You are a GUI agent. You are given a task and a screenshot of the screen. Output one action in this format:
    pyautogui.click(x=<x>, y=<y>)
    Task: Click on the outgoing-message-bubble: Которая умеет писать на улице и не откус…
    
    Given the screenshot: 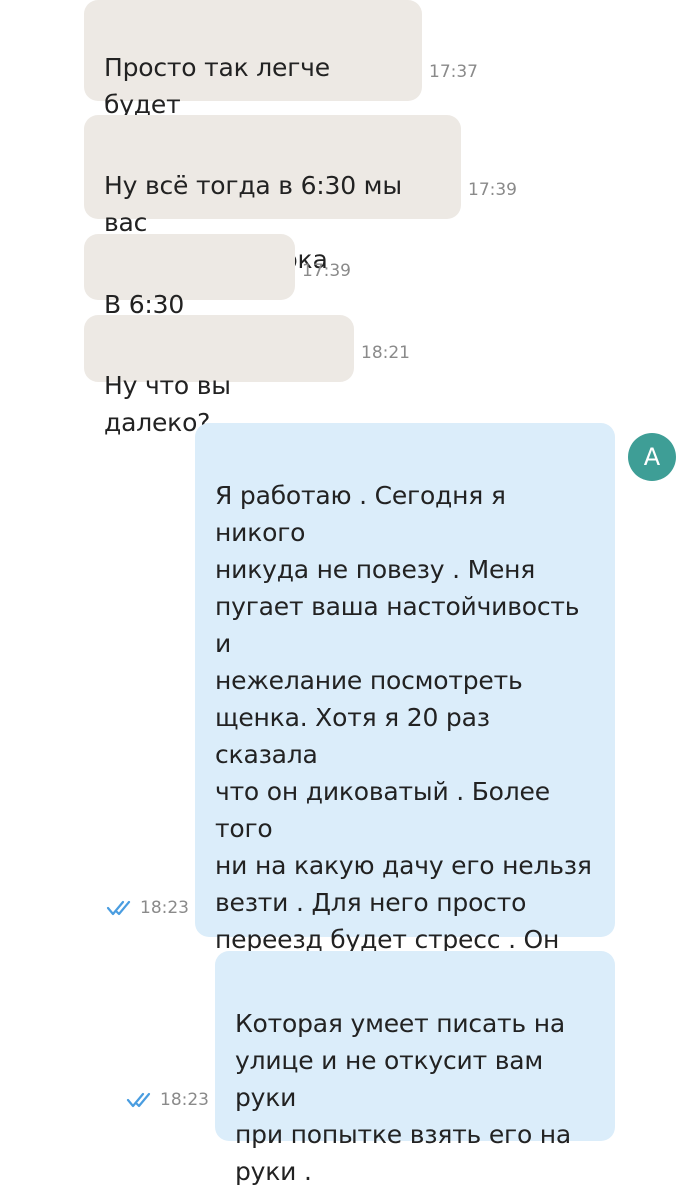 What is the action you would take?
    pyautogui.click(x=415, y=1068)
    